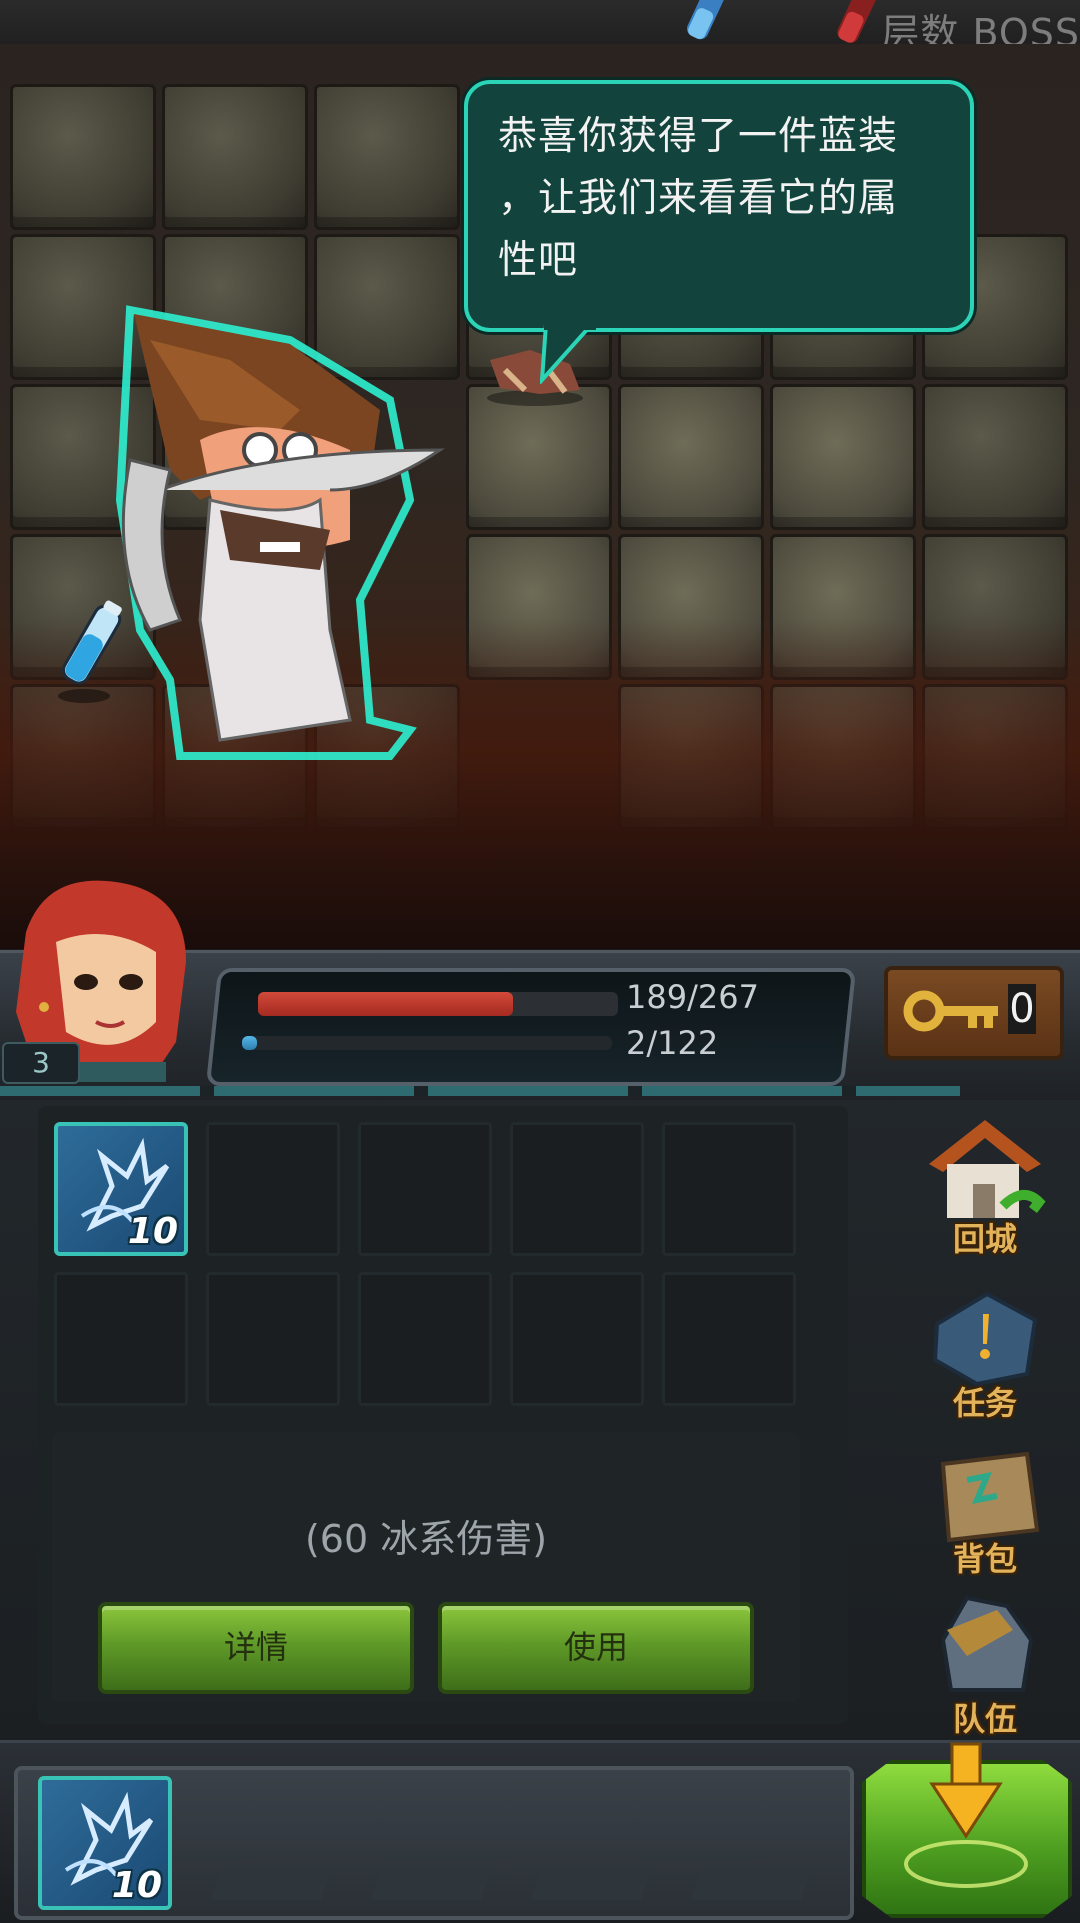  Describe the element at coordinates (984, 1239) in the screenshot. I see `town-label: 回城` at that location.